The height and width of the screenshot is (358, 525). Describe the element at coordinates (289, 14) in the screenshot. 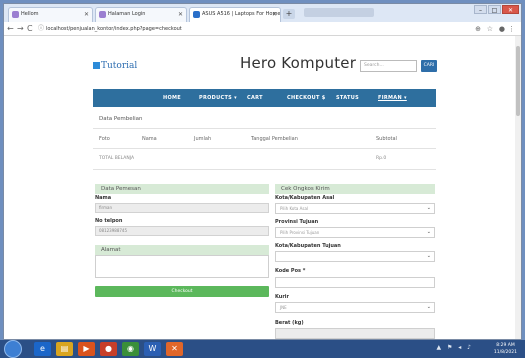

I see `new-tab-button: +` at that location.